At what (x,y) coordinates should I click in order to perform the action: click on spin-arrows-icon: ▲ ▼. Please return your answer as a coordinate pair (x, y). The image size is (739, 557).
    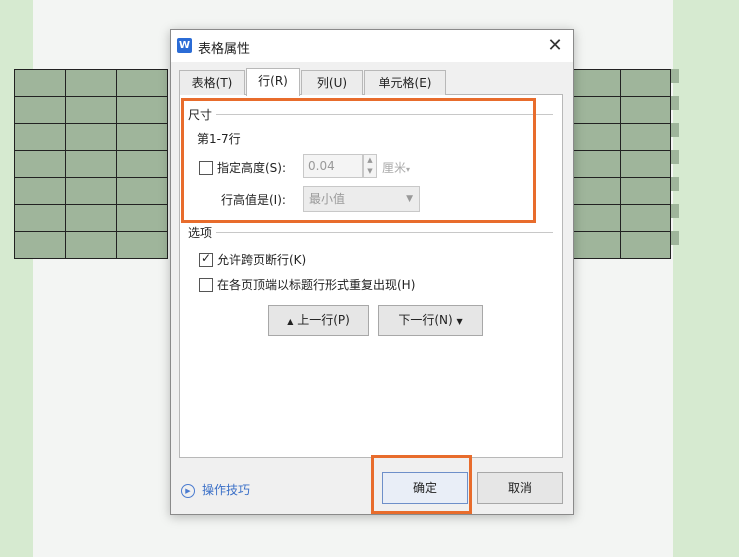
    Looking at the image, I should click on (370, 166).